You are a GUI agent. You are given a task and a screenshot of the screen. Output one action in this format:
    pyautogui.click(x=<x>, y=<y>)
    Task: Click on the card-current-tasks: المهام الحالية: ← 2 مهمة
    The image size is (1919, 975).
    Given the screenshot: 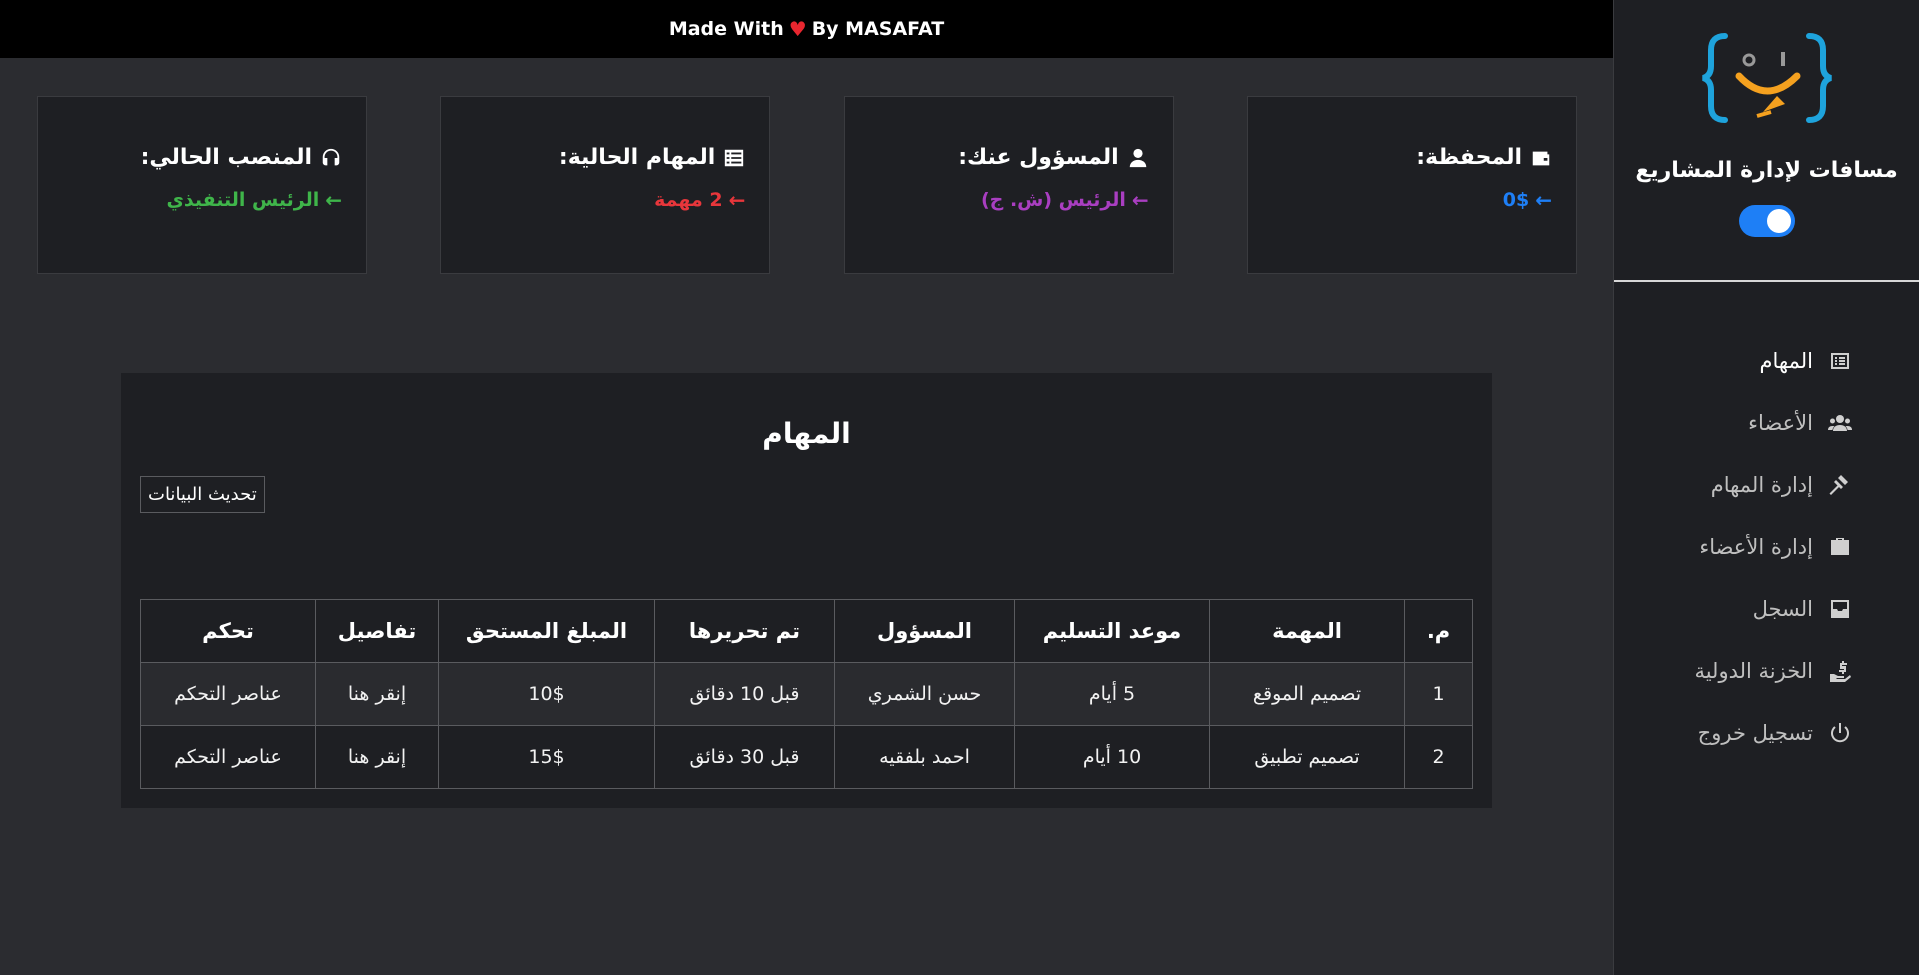 What is the action you would take?
    pyautogui.click(x=605, y=185)
    